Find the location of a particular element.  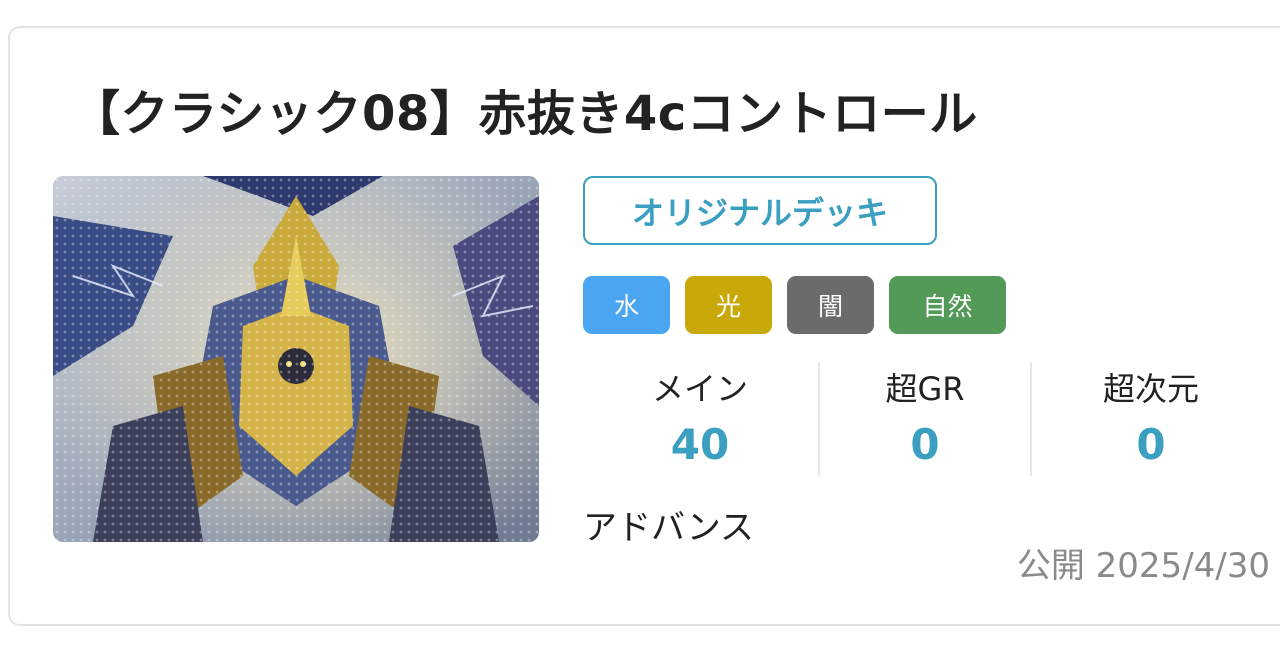

stat-hyperspatial-value: 0 is located at coordinates (1151, 444).